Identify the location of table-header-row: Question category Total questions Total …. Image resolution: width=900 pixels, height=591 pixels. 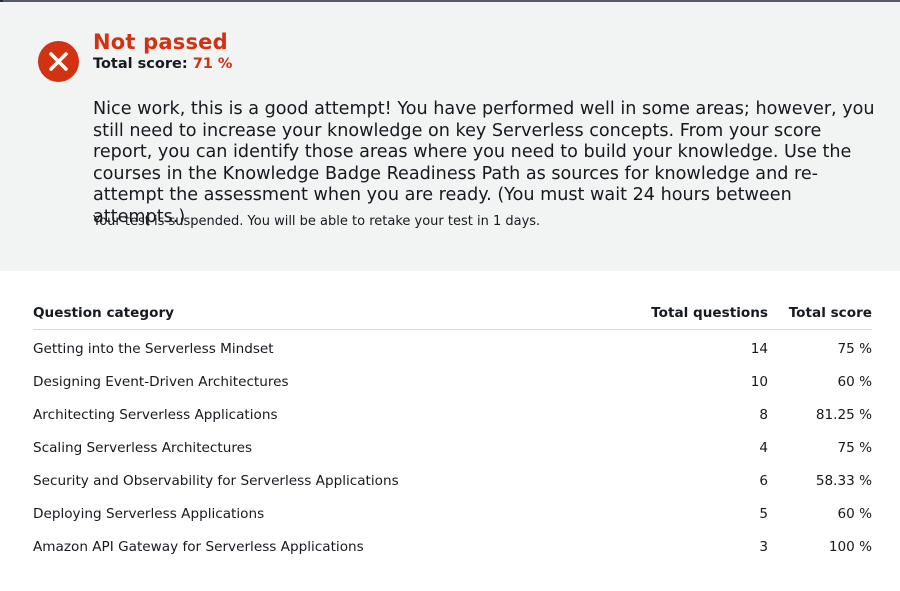
(452, 313).